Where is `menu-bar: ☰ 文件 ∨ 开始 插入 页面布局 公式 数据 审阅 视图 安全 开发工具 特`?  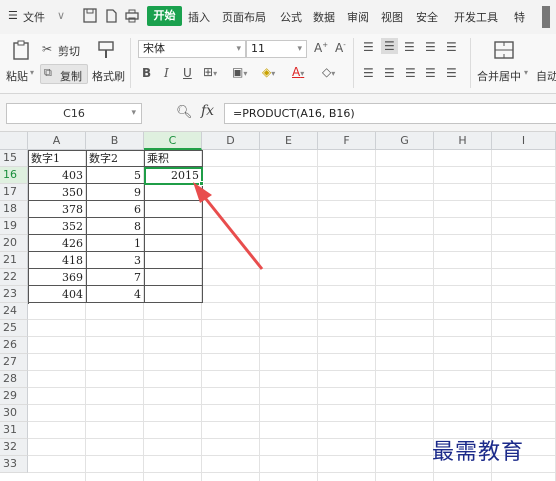 menu-bar: ☰ 文件 ∨ 开始 插入 页面布局 公式 数据 审阅 视图 安全 开发工具 特 is located at coordinates (278, 17).